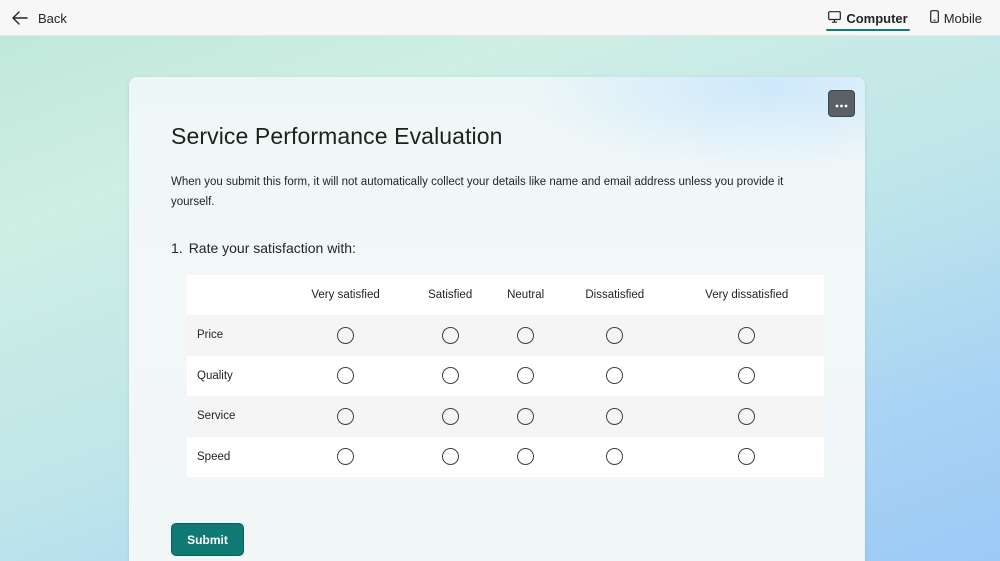  Describe the element at coordinates (615, 416) in the screenshot. I see `radio-service-dissatisfied` at that location.